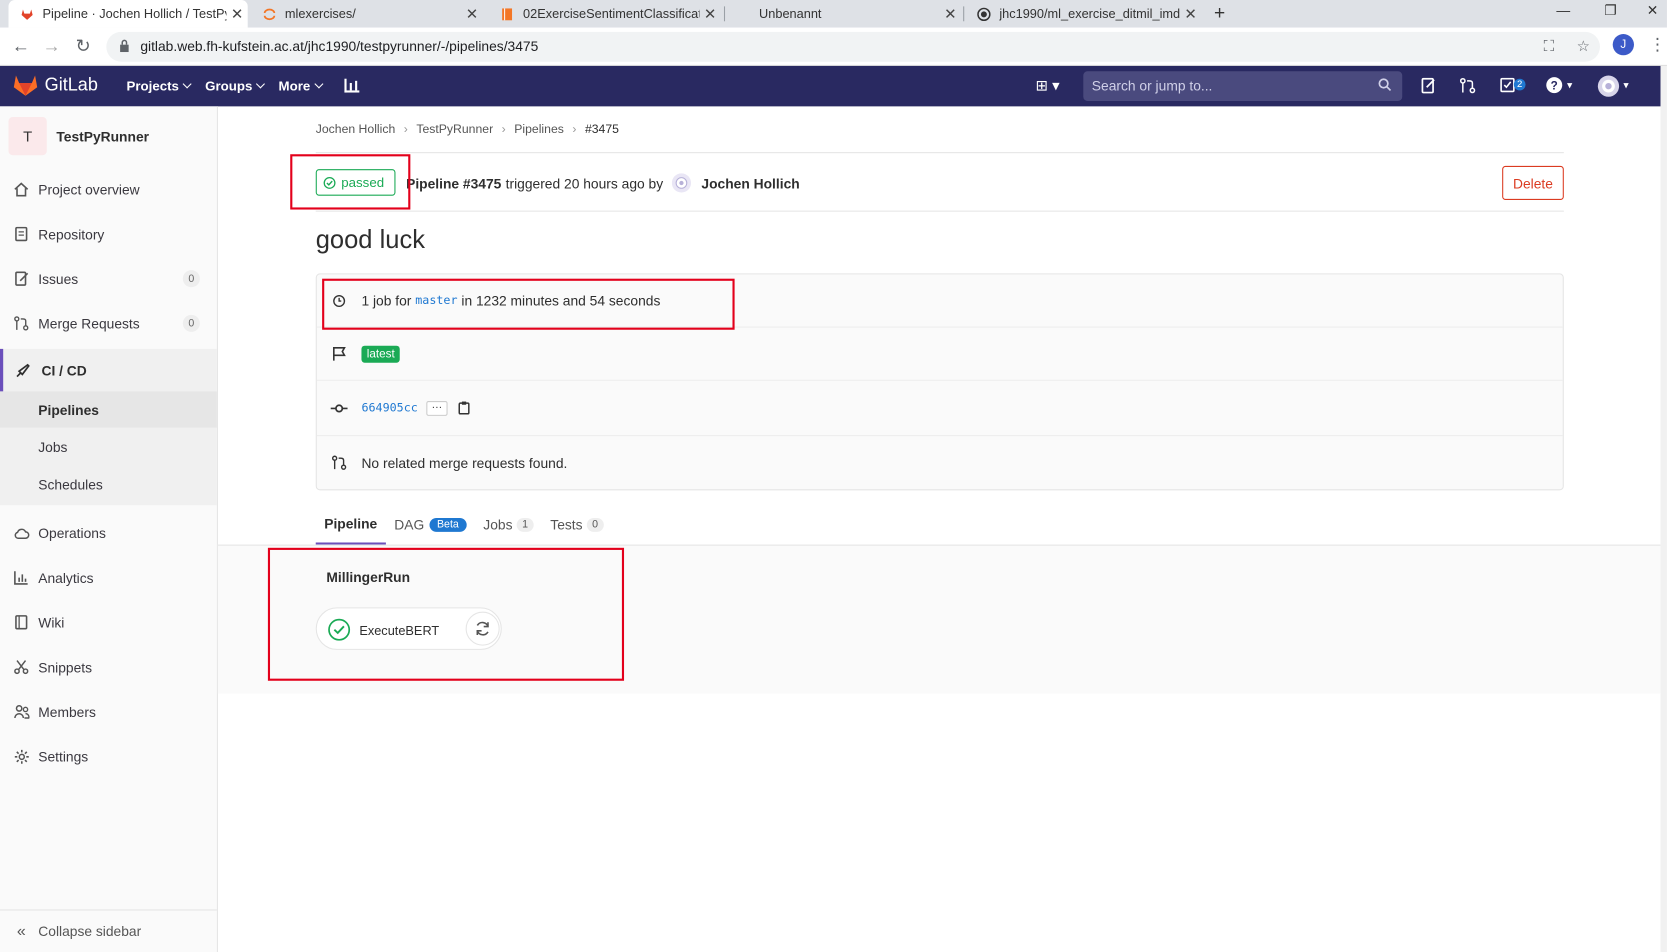 This screenshot has height=952, width=1667. What do you see at coordinates (584, 182) in the screenshot?
I see `triggered-text: triggered 20 hours ago by` at bounding box center [584, 182].